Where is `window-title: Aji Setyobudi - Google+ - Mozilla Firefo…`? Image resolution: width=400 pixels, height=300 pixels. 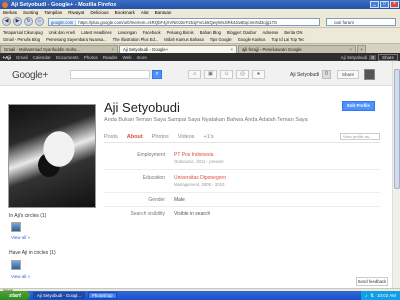 window-title: Aji Setyobudi - Google+ - Mozilla Firefo… is located at coordinates (64, 4).